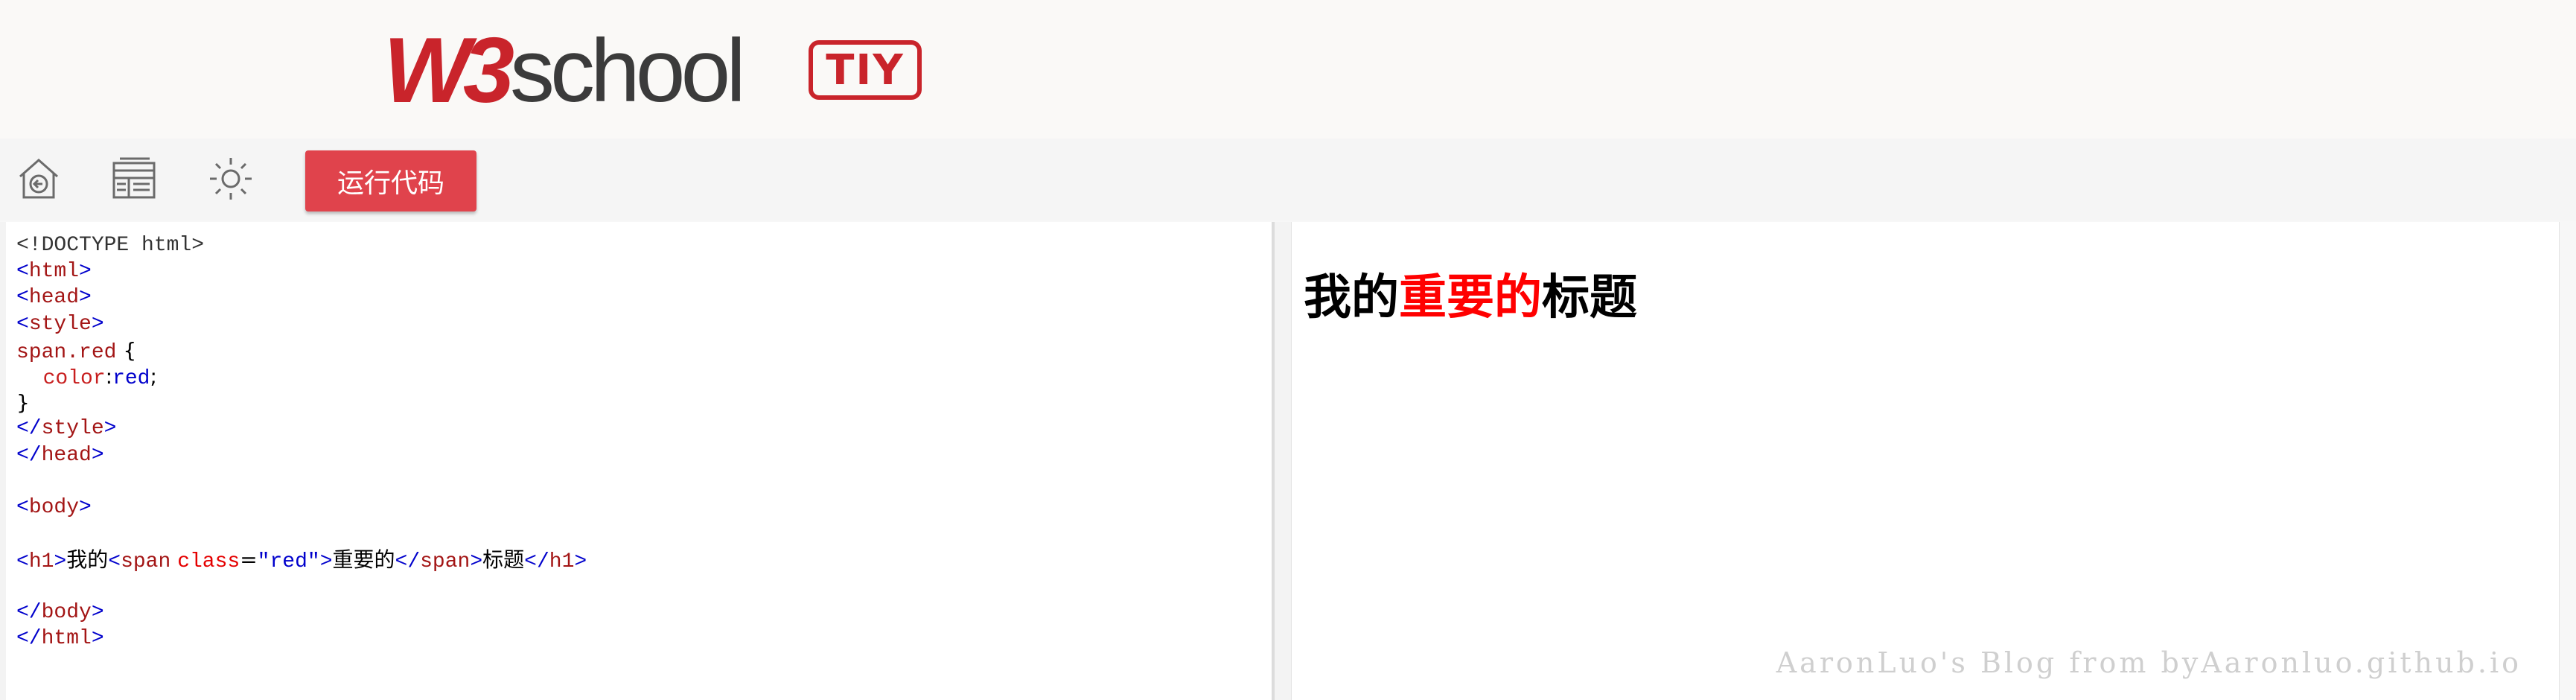  I want to click on logo-w3-text: W3, so click(448, 70).